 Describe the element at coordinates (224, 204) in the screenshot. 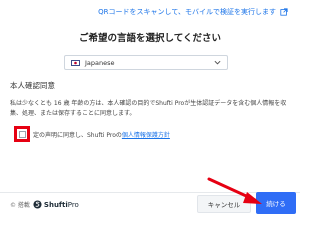

I see `cancel-button: キャンセル` at that location.